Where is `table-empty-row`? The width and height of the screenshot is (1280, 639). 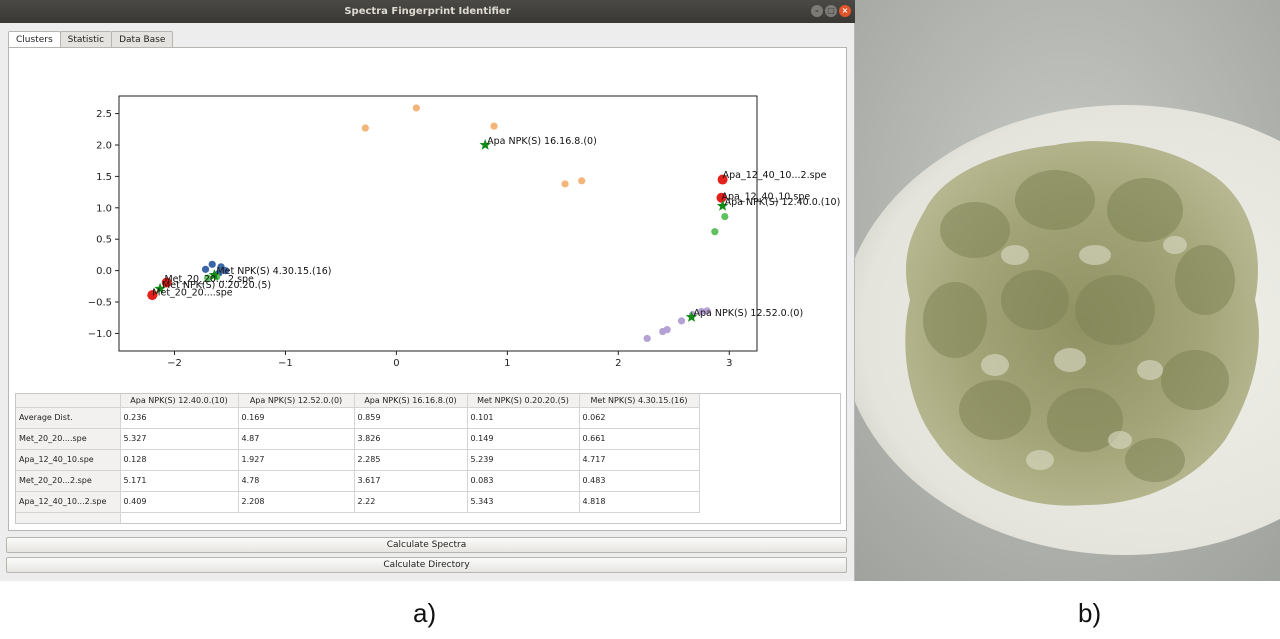
table-empty-row is located at coordinates (357, 517).